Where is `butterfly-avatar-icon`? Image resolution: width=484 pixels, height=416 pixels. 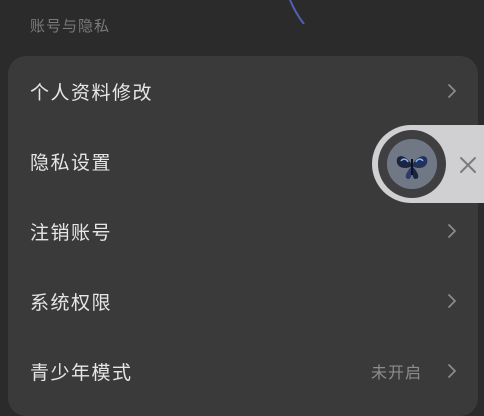
butterfly-avatar-icon is located at coordinates (412, 164).